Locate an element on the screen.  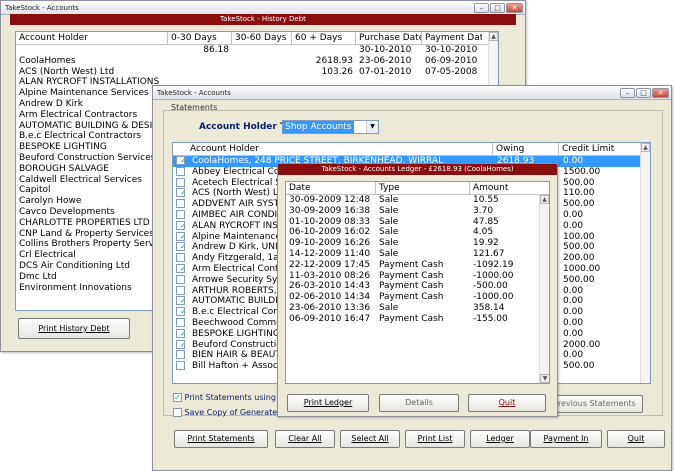
print-history-debt-button: Print History Debt is located at coordinates (74, 328).